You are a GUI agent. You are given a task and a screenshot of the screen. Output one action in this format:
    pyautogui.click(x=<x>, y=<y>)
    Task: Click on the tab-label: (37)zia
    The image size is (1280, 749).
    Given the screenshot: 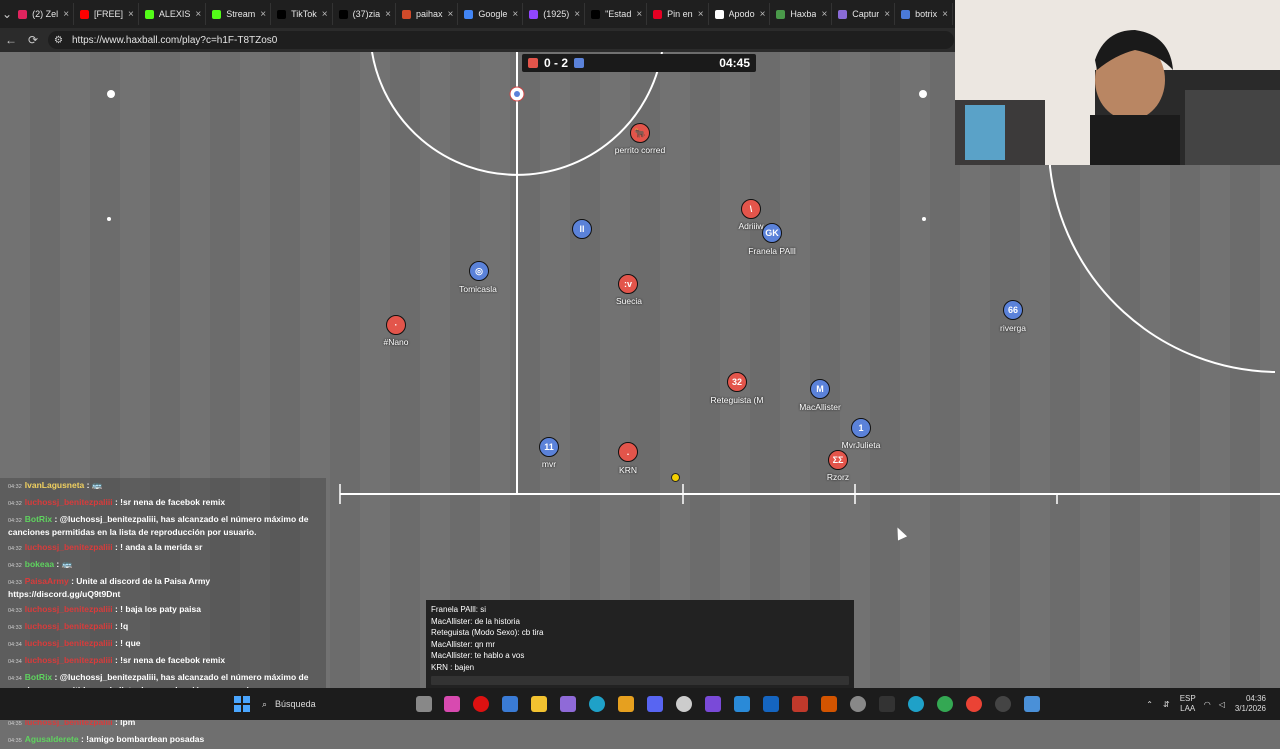 What is the action you would take?
    pyautogui.click(x=366, y=14)
    